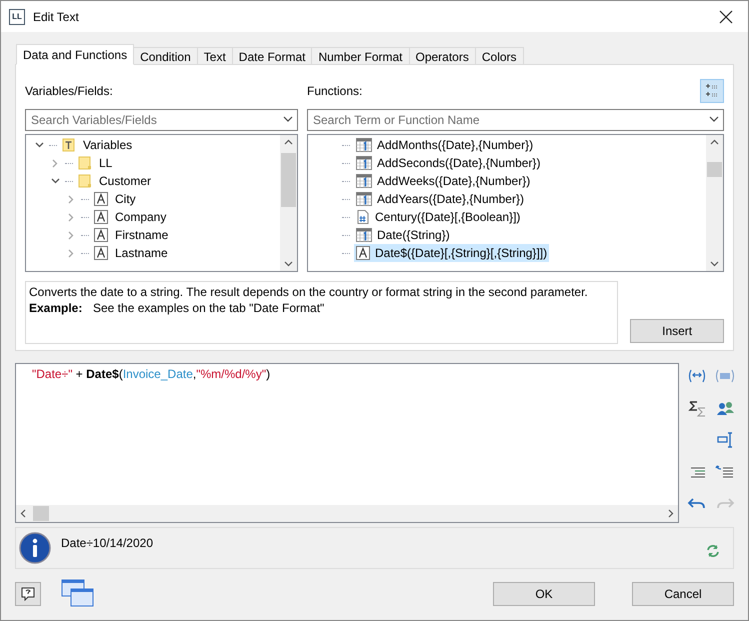 The width and height of the screenshot is (749, 621). Describe the element at coordinates (726, 17) in the screenshot. I see `close-icon` at that location.